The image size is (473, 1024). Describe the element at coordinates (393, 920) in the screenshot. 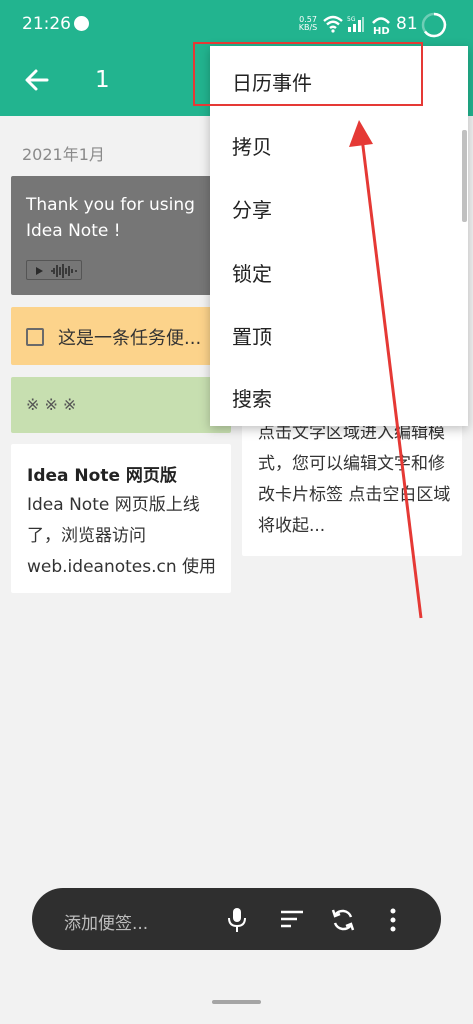

I see `more-vert-icon` at that location.